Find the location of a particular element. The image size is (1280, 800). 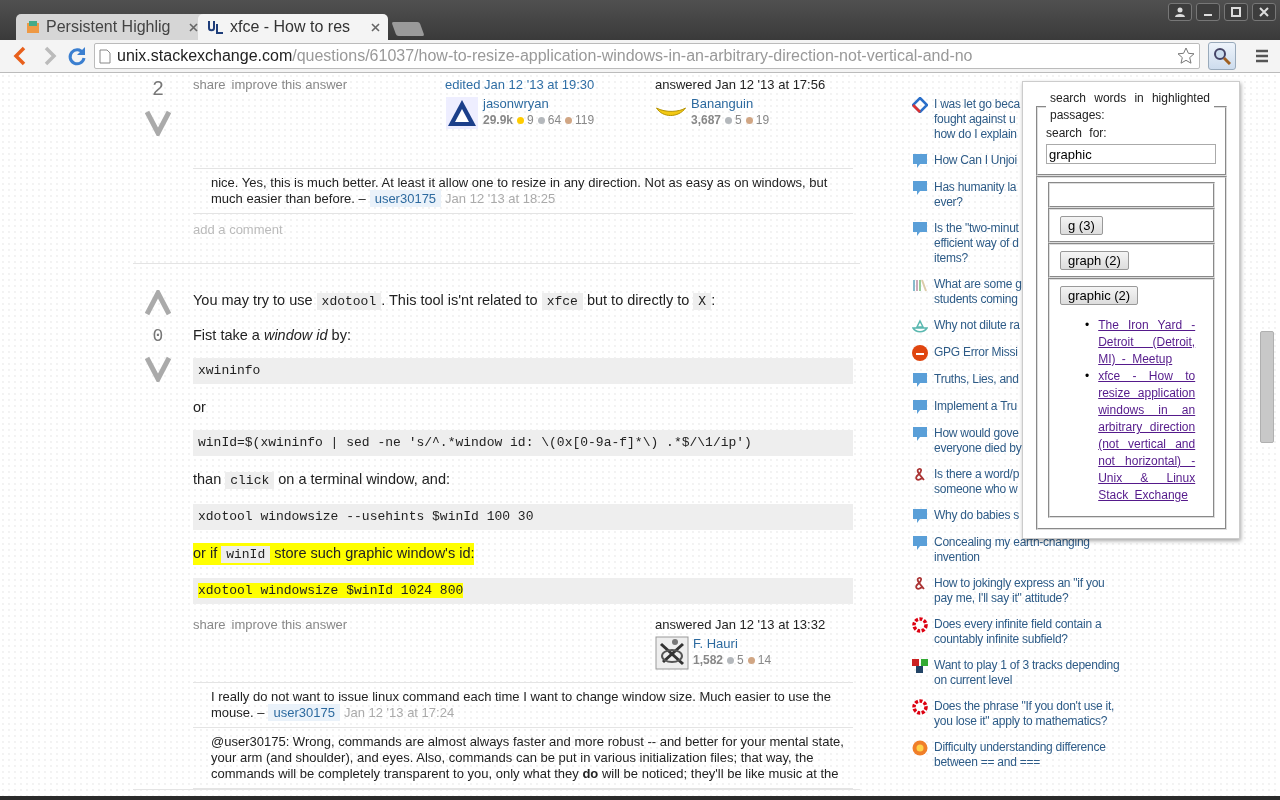

code-block: winId=$(xwininfo | sed -ne 's/^.*window id: \(0x[0-9a-f]*\) .*$/\1/ip') is located at coordinates (523, 443).